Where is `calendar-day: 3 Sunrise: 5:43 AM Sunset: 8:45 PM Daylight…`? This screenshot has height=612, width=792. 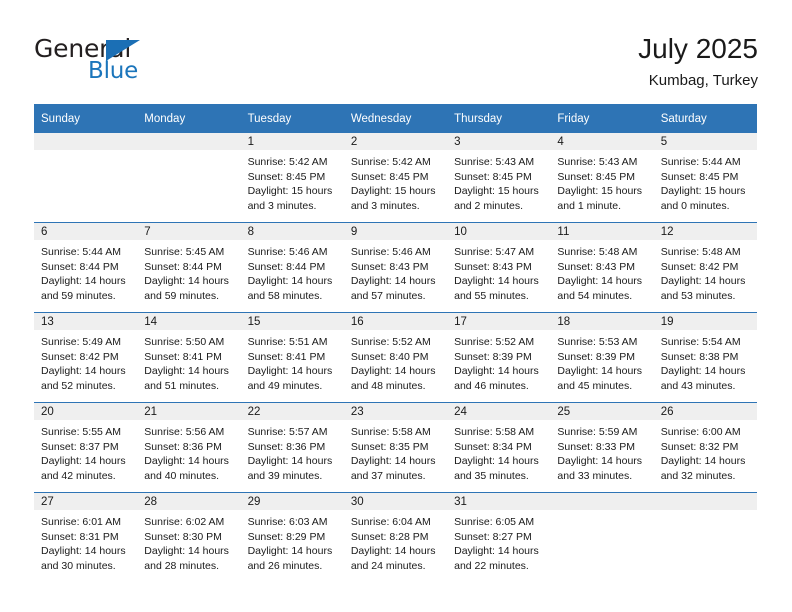
calendar-day: 3 Sunrise: 5:43 AM Sunset: 8:45 PM Daylight… is located at coordinates (499, 177).